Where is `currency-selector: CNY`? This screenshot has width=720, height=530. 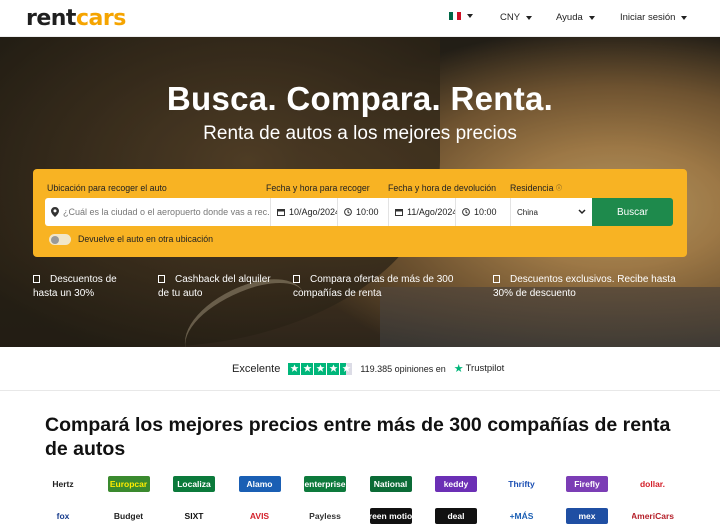
currency-selector: CNY is located at coordinates (516, 17).